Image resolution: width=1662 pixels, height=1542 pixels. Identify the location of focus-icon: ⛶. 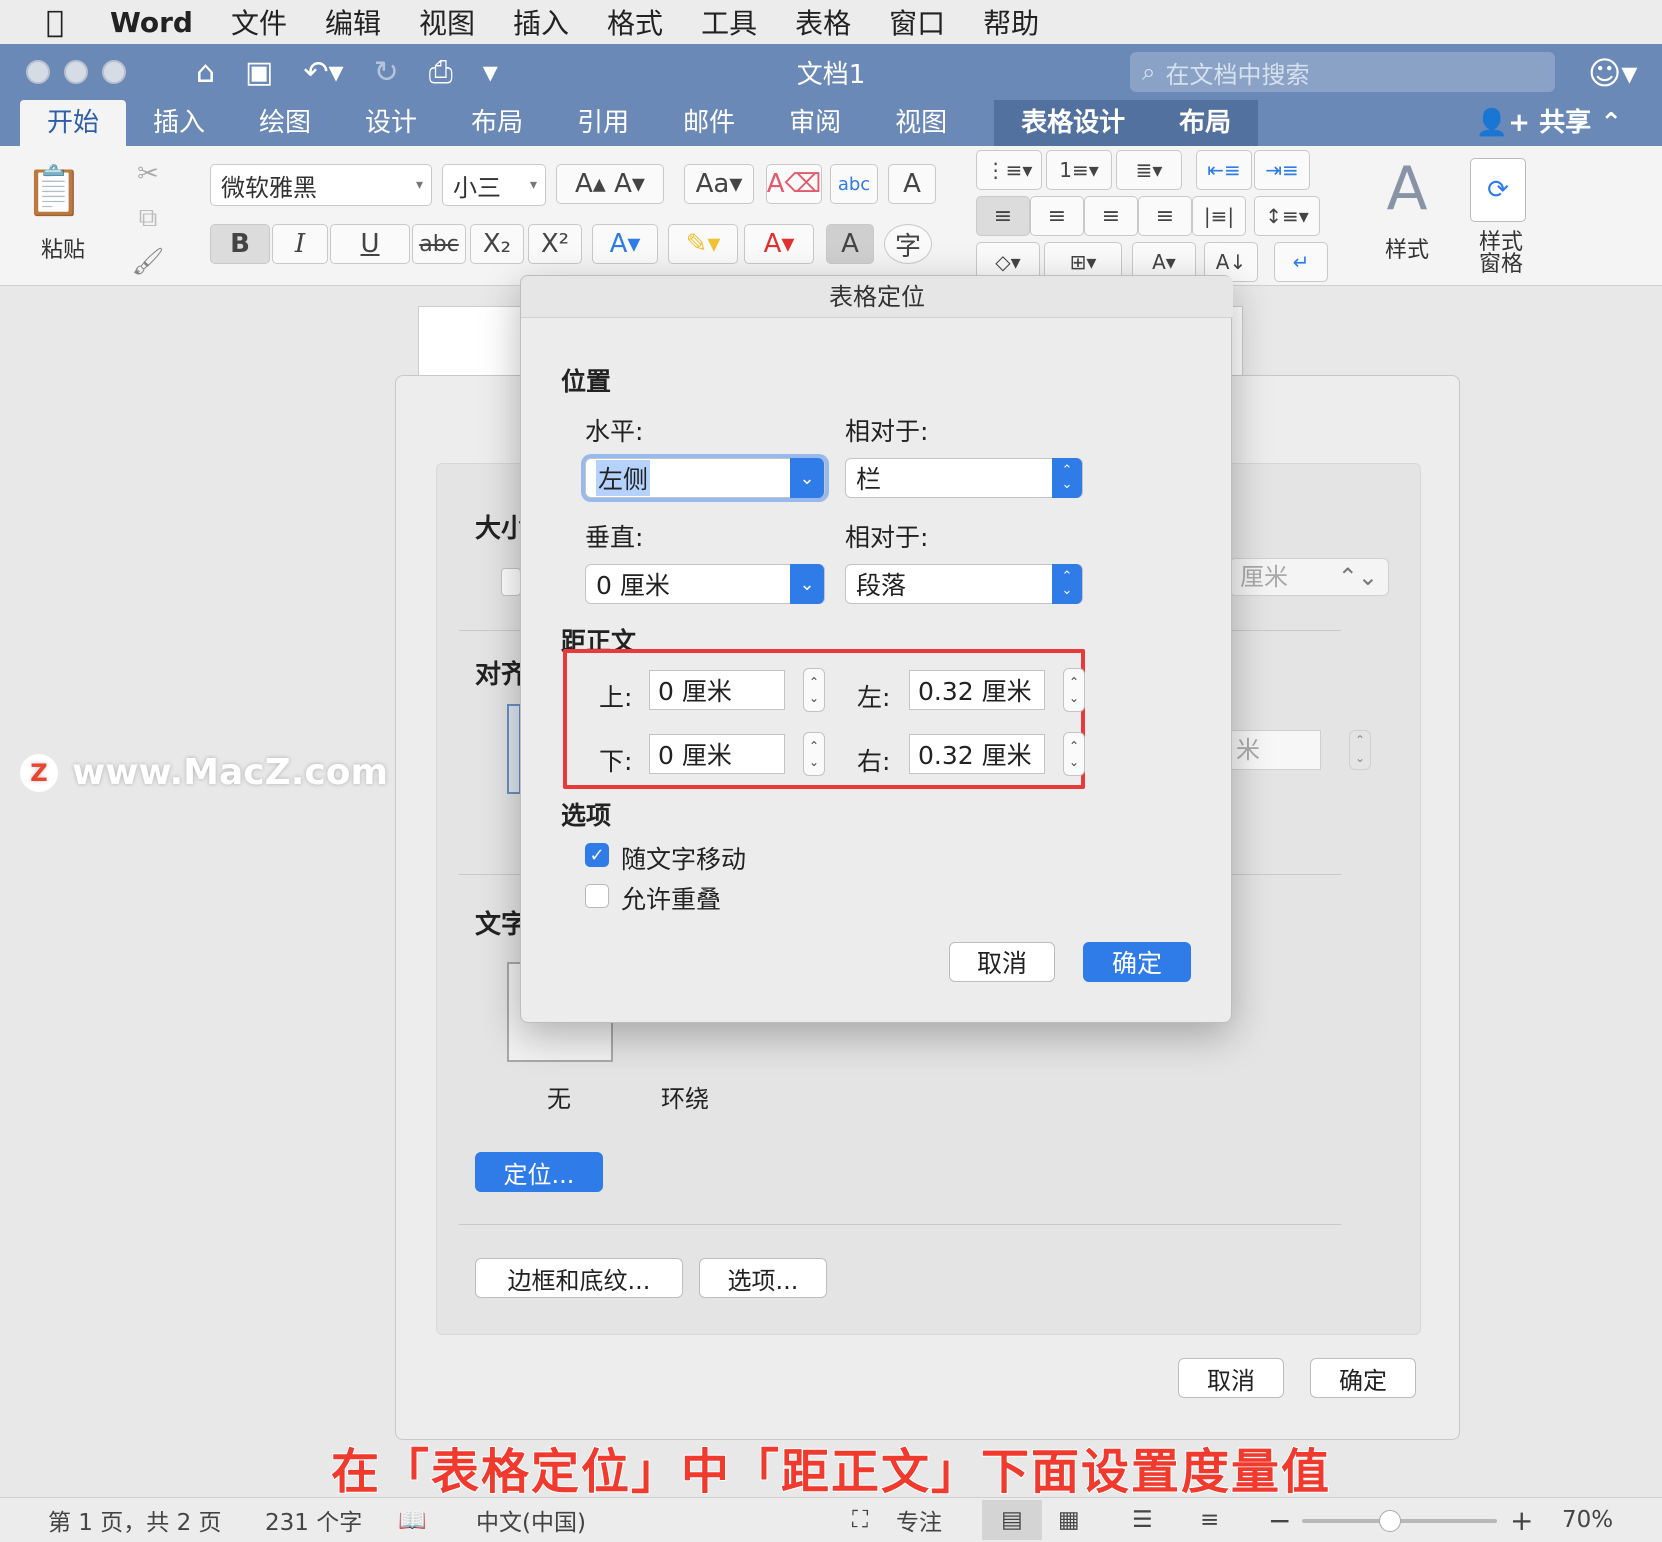
(860, 1520).